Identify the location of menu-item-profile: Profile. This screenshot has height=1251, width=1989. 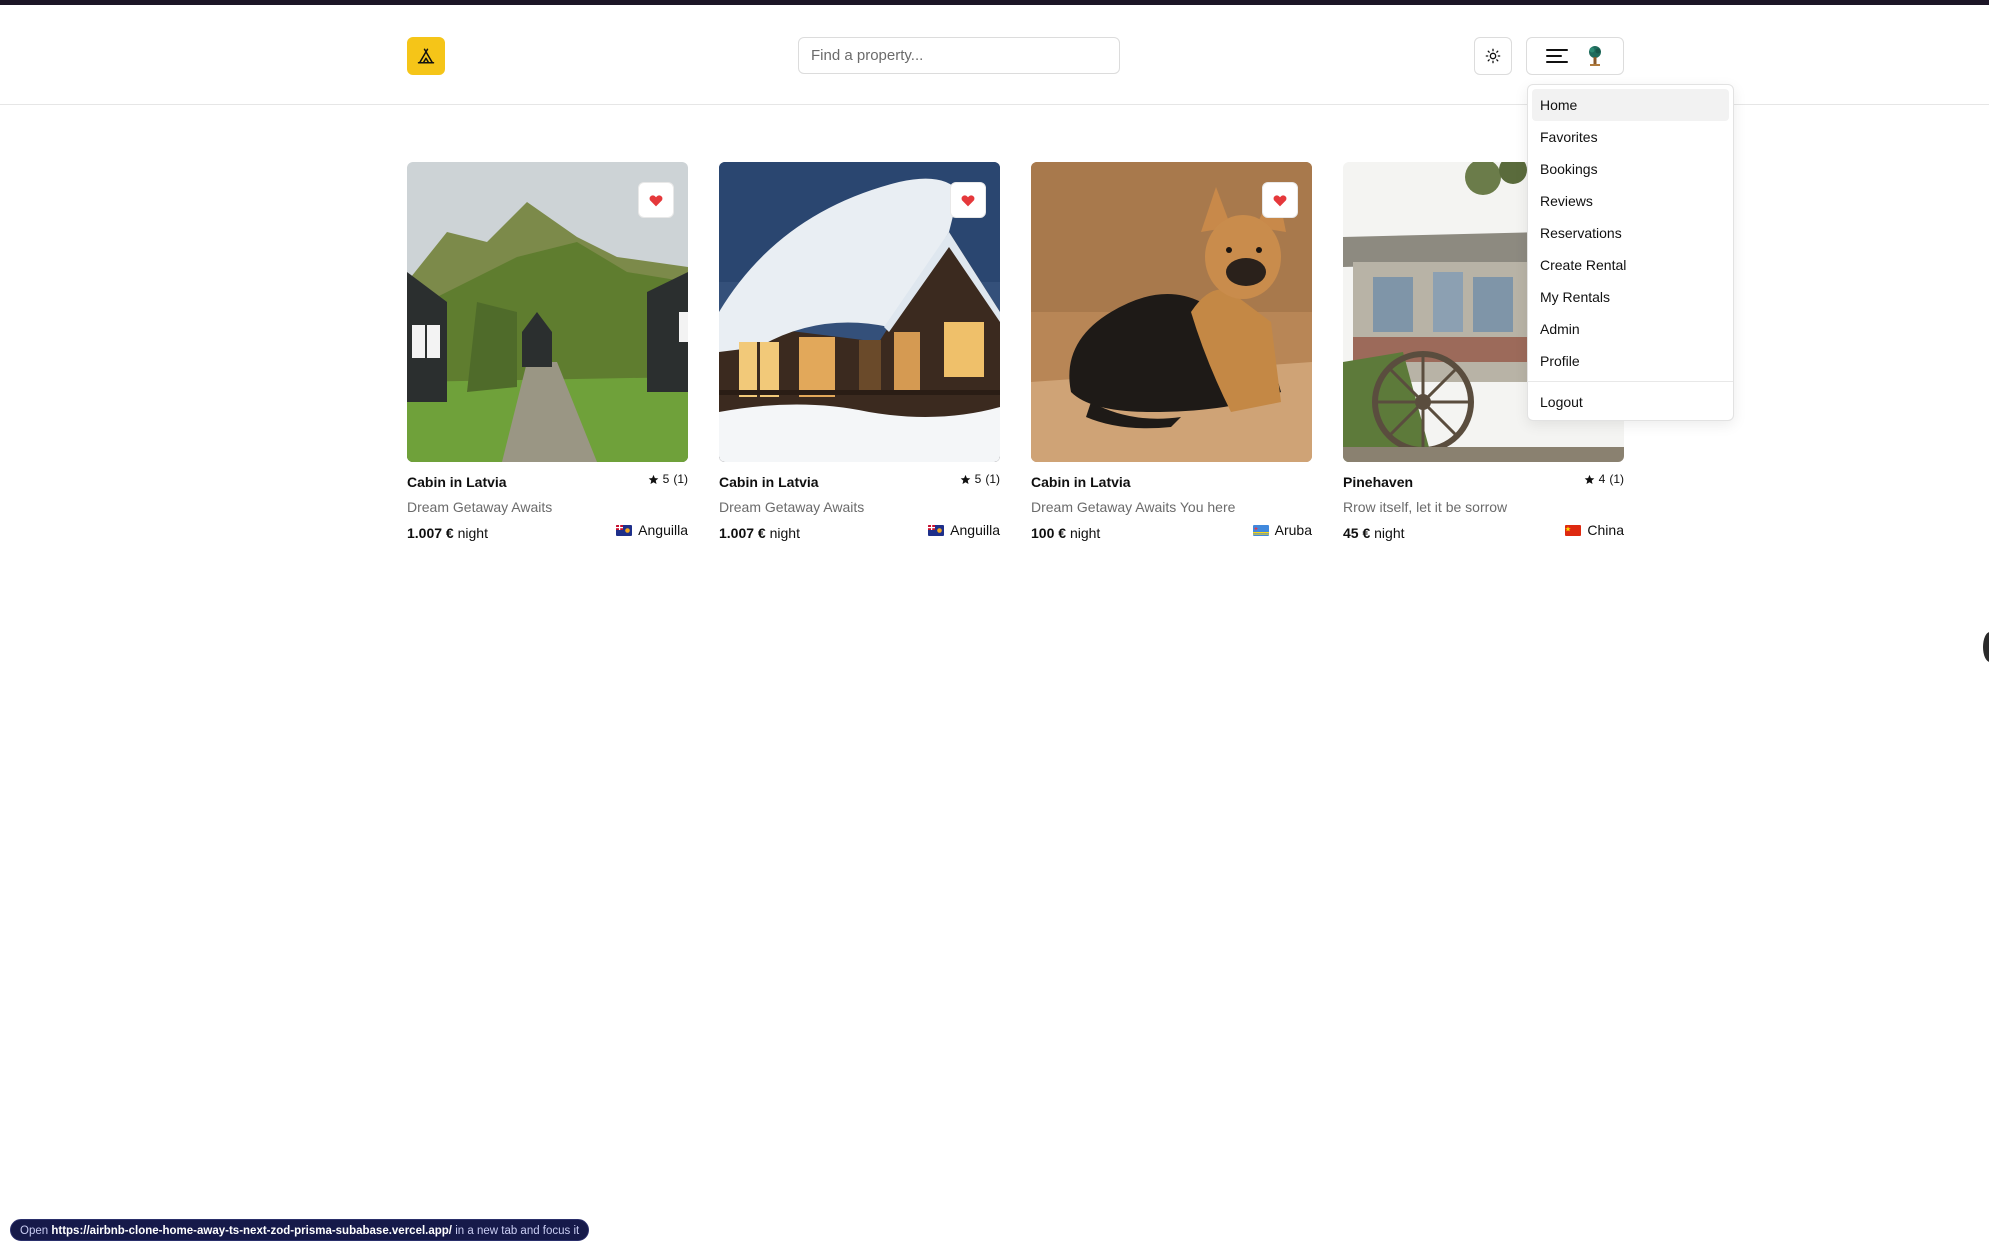
(1630, 361).